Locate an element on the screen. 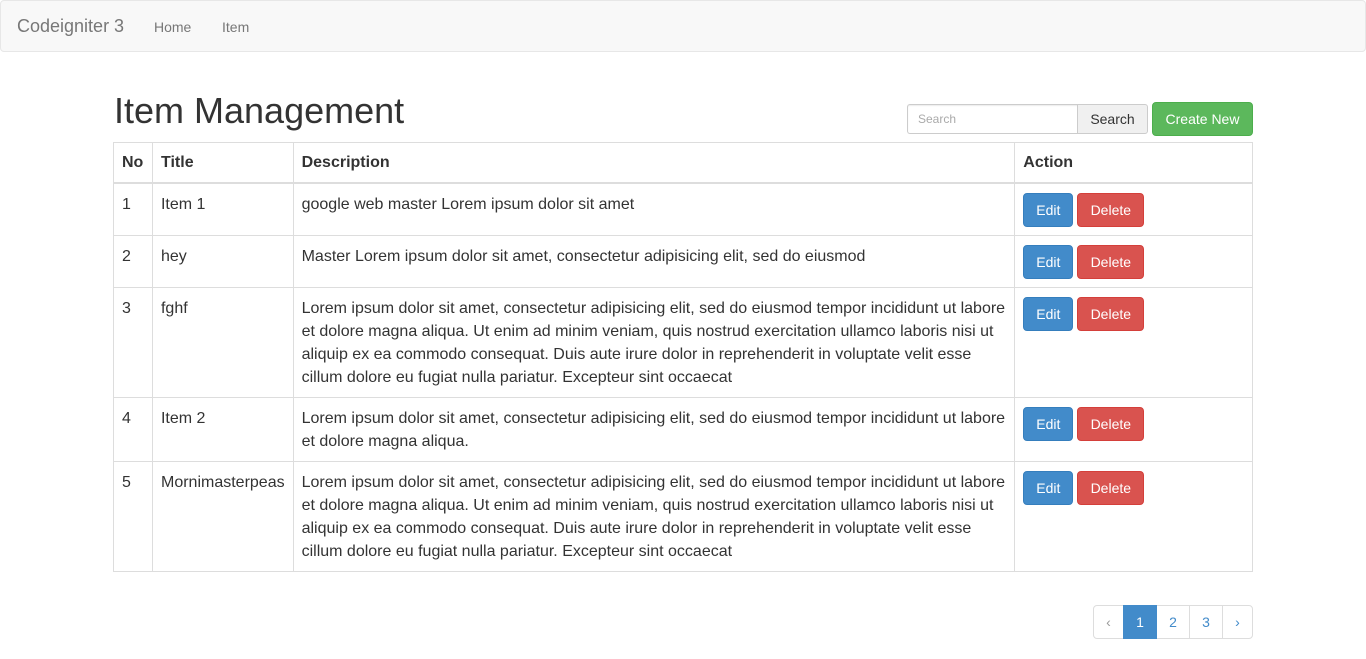 The image size is (1366, 659). pagination: ‹ 1 2 3 › is located at coordinates (1173, 622).